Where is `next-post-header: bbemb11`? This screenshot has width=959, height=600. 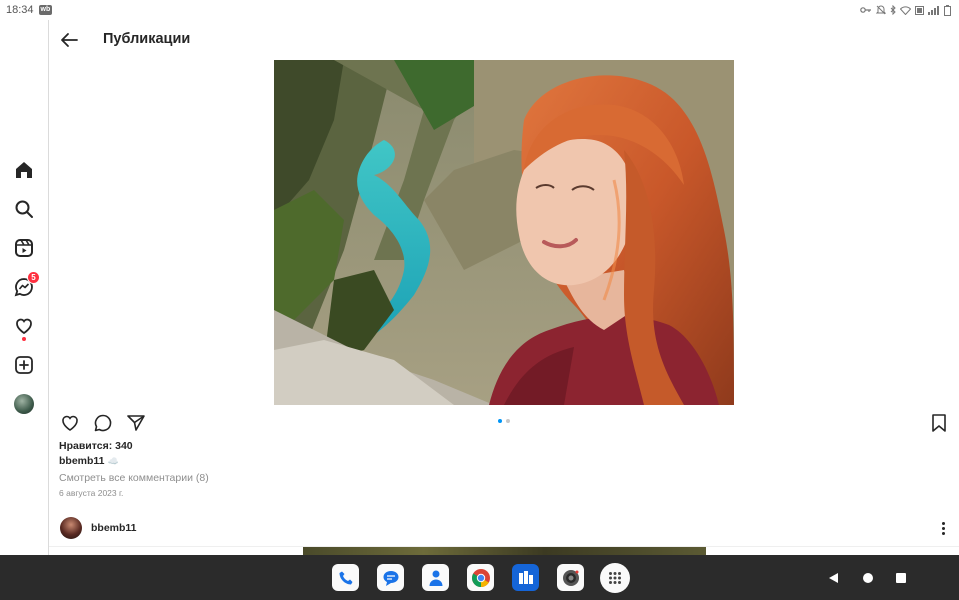 next-post-header: bbemb11 is located at coordinates (504, 530).